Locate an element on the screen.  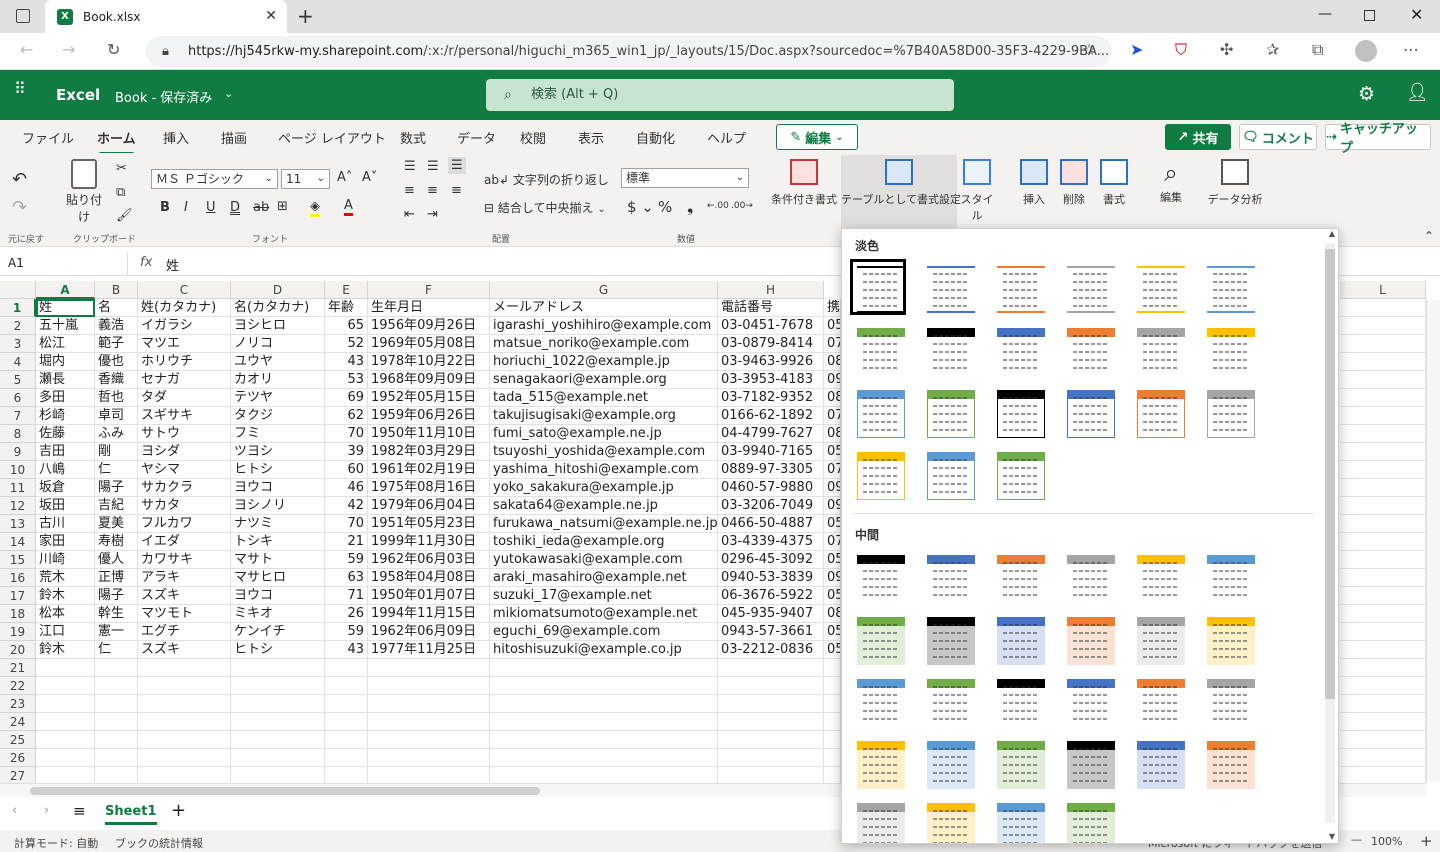
decrease-indent-icon: ⇤ is located at coordinates (409, 214).